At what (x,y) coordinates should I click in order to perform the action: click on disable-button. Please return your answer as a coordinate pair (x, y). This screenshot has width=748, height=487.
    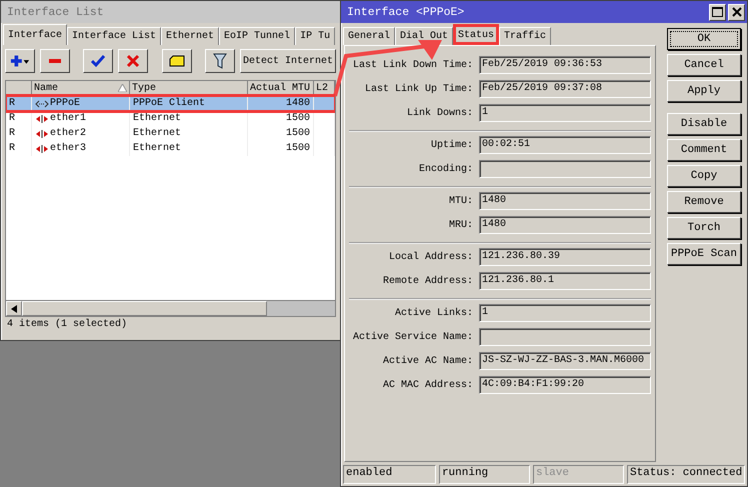
    Looking at the image, I should click on (133, 61).